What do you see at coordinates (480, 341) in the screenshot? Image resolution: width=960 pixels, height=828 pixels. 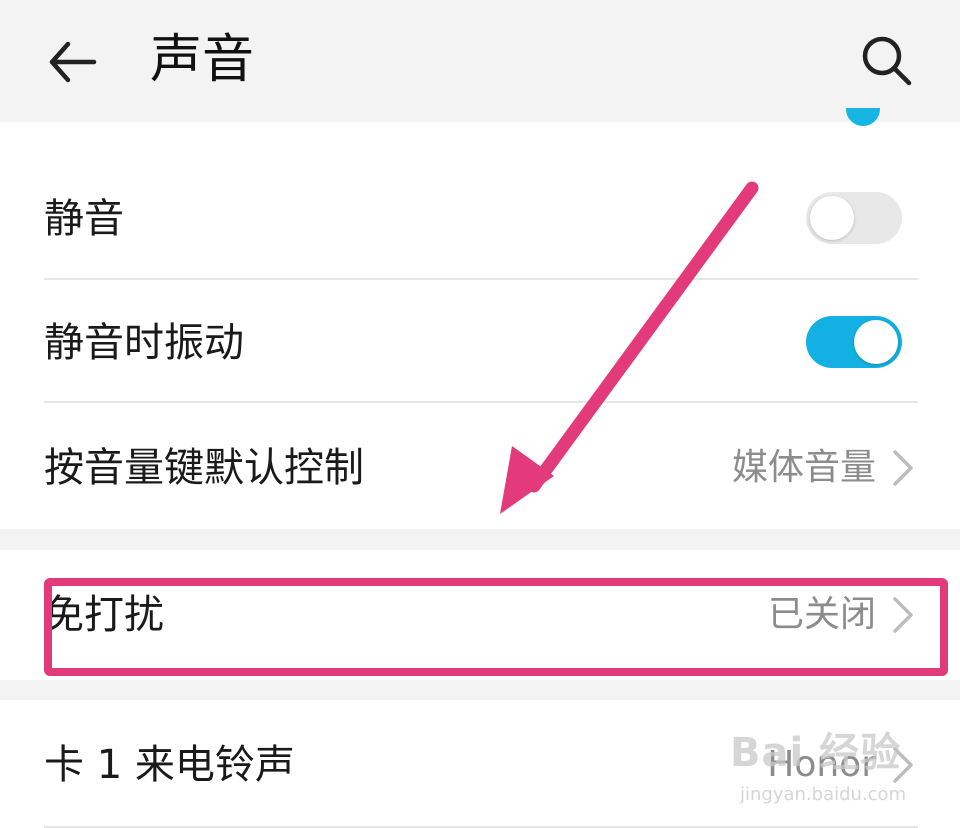 I see `vibrate-when-muted-row: 静音时振动` at bounding box center [480, 341].